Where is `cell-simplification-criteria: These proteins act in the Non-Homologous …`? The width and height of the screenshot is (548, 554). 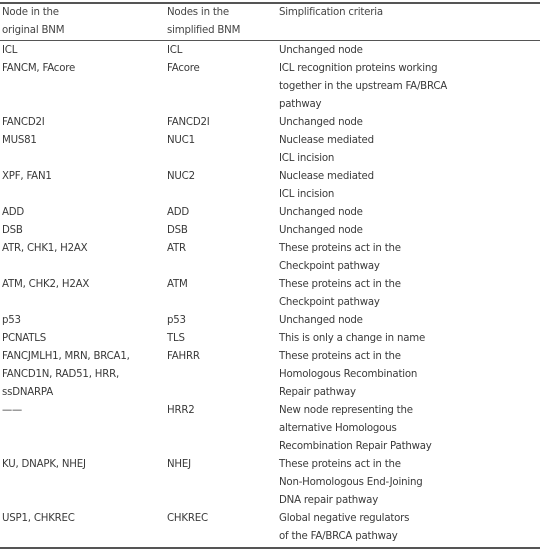
cell-simplification-criteria: These proteins act in the Non-Homologous … is located at coordinates (409, 483).